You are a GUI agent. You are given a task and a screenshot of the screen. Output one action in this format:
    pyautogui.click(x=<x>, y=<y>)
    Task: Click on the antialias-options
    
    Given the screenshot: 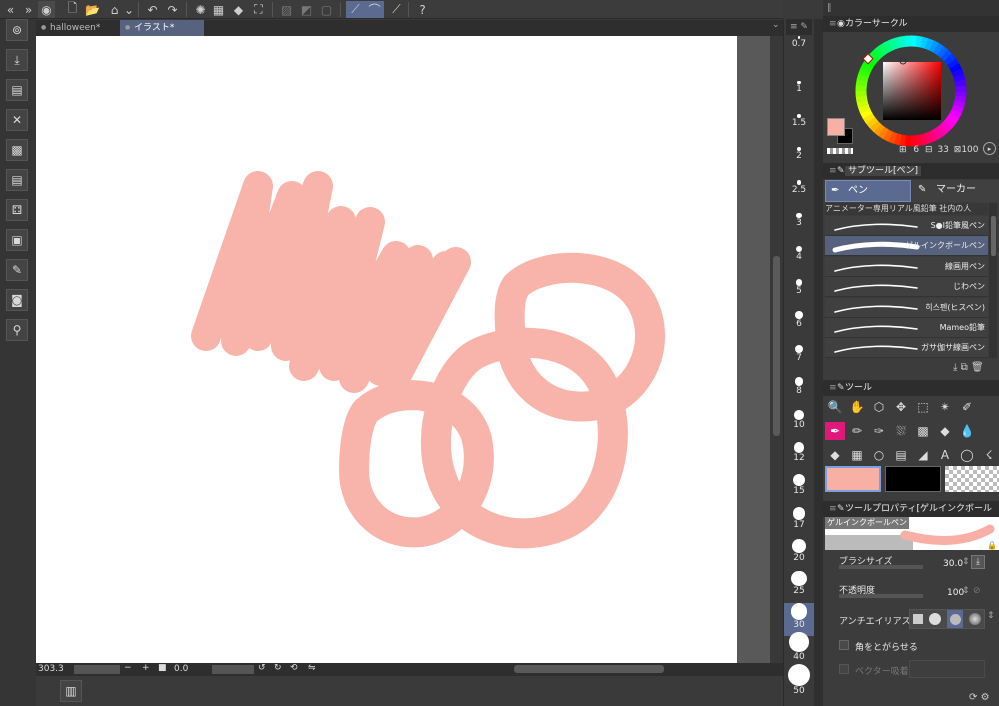 What is the action you would take?
    pyautogui.click(x=947, y=619)
    